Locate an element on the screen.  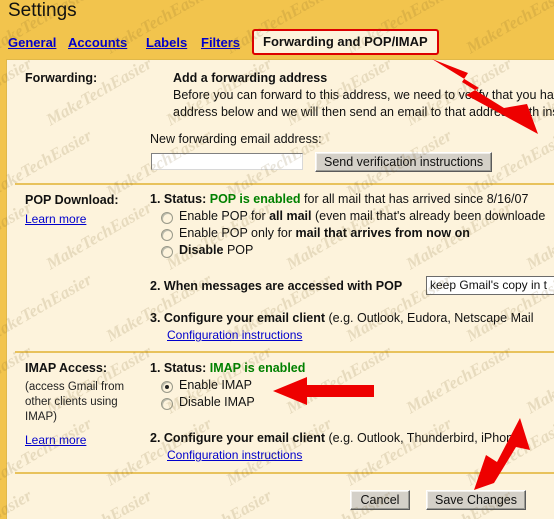
new-forwarding-address-label: New forwarding email address: is located at coordinates (236, 139).